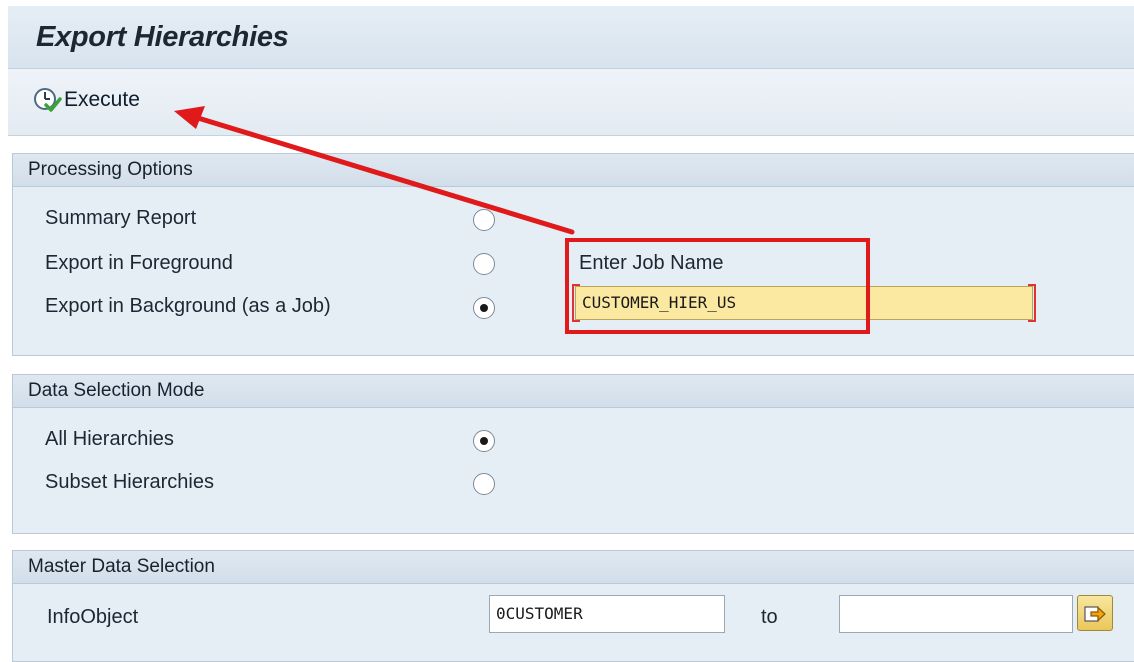  Describe the element at coordinates (1032, 303) in the screenshot. I see `required-bracket-right` at that location.